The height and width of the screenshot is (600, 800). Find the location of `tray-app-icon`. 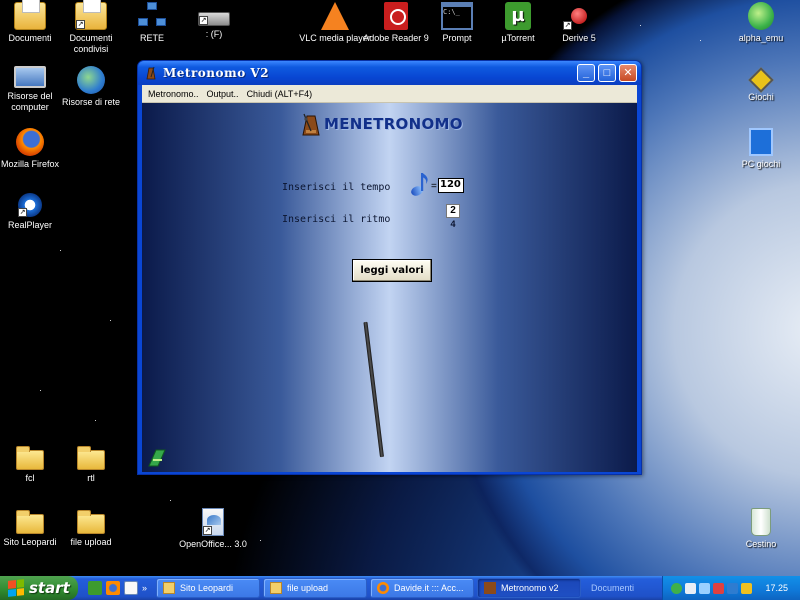

tray-app-icon is located at coordinates (676, 588).